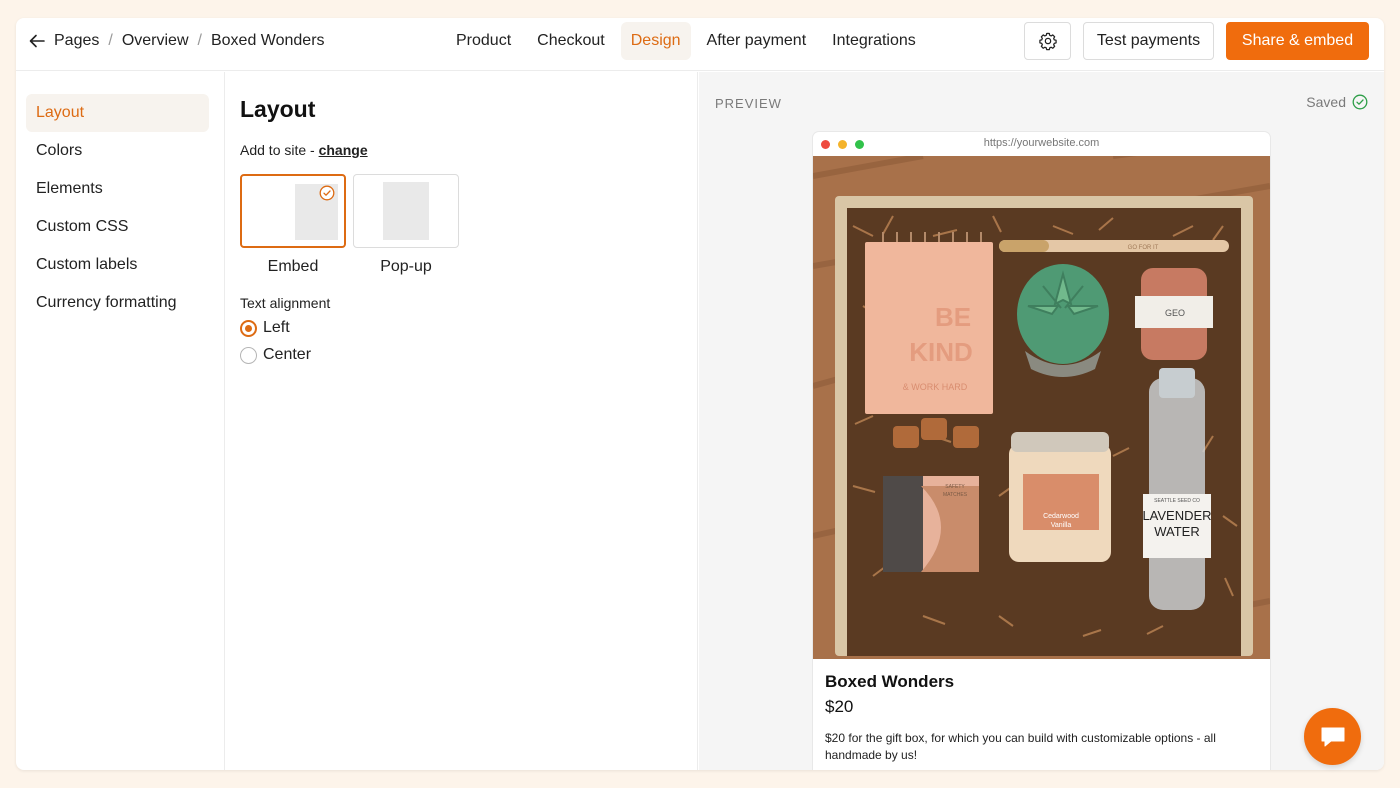 The width and height of the screenshot is (1400, 788). I want to click on svg-text: SEATTLE SEED CO, so click(1177, 501).